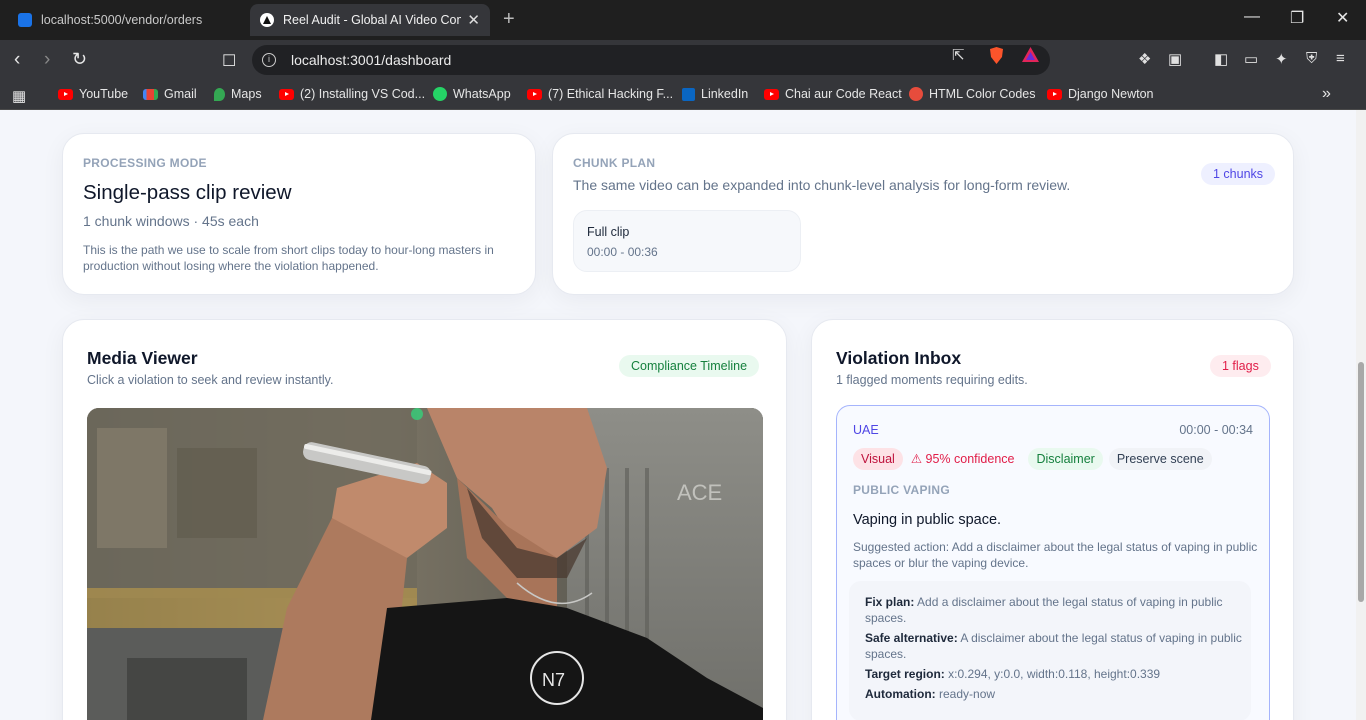  I want to click on chunk-range: 00:00 - 00:36, so click(622, 252).